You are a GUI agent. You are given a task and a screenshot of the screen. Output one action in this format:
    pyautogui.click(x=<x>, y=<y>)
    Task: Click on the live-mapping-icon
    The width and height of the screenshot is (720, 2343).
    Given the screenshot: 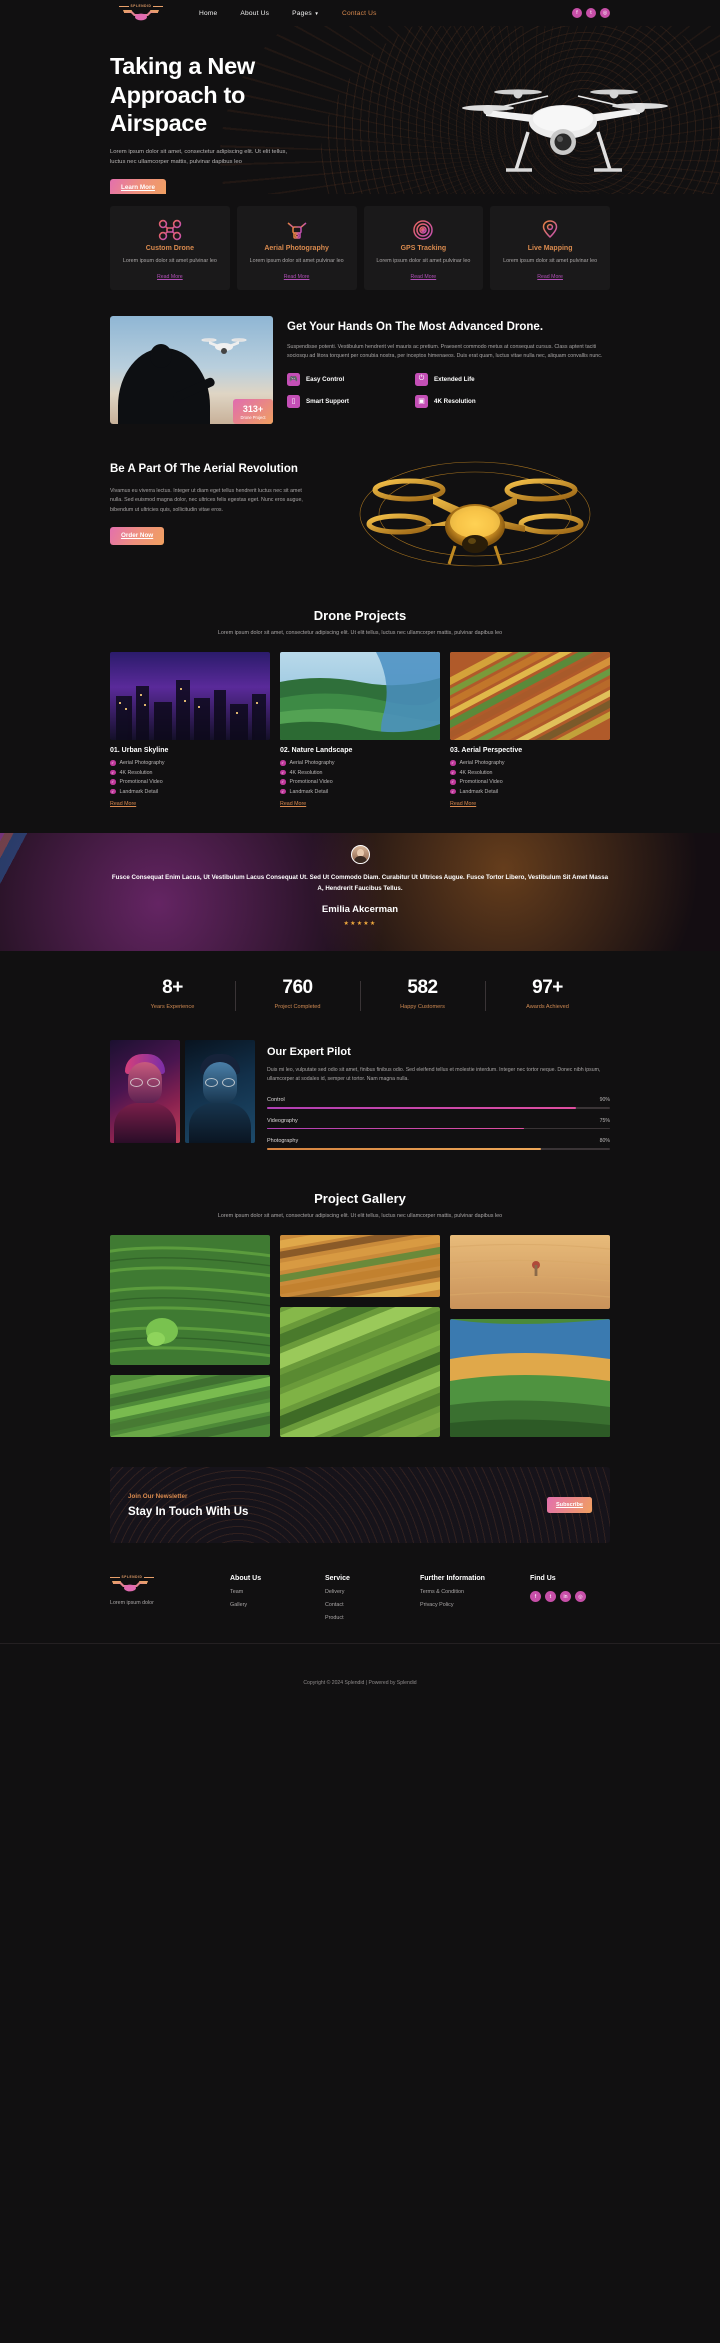 What is the action you would take?
    pyautogui.click(x=550, y=230)
    